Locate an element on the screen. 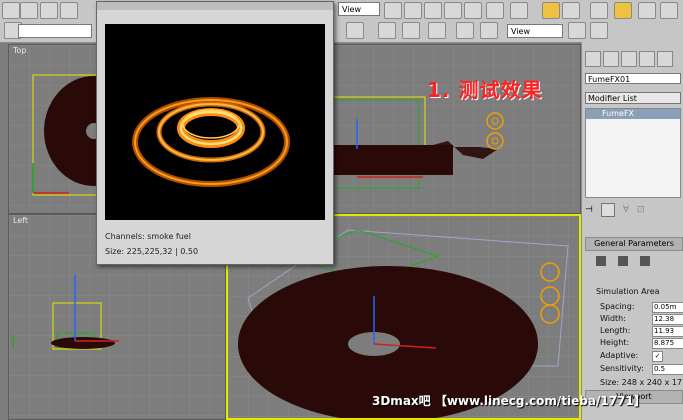 This screenshot has width=683, height=420. select-tool-icon is located at coordinates (29, 10).